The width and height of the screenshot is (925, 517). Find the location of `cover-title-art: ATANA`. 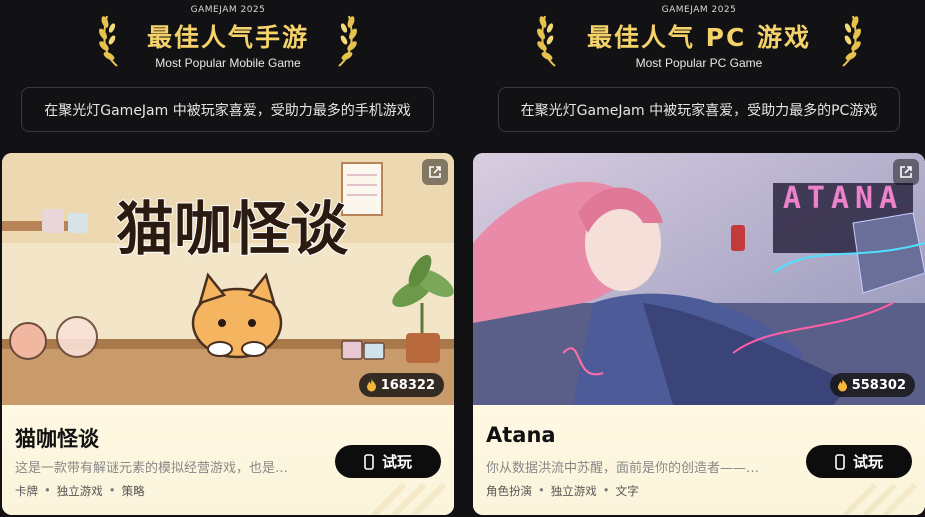

cover-title-art: ATANA is located at coordinates (843, 198).